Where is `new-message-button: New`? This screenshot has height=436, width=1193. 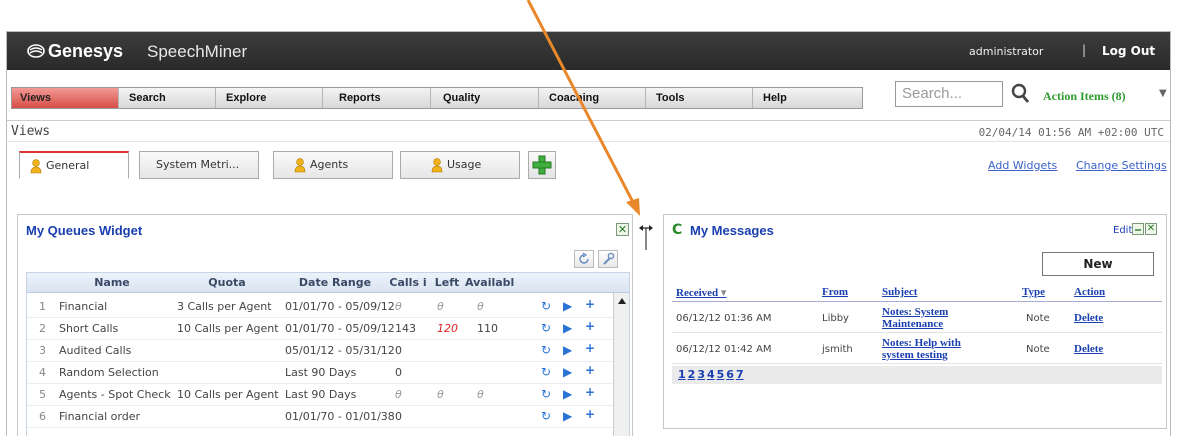 new-message-button: New is located at coordinates (1098, 264).